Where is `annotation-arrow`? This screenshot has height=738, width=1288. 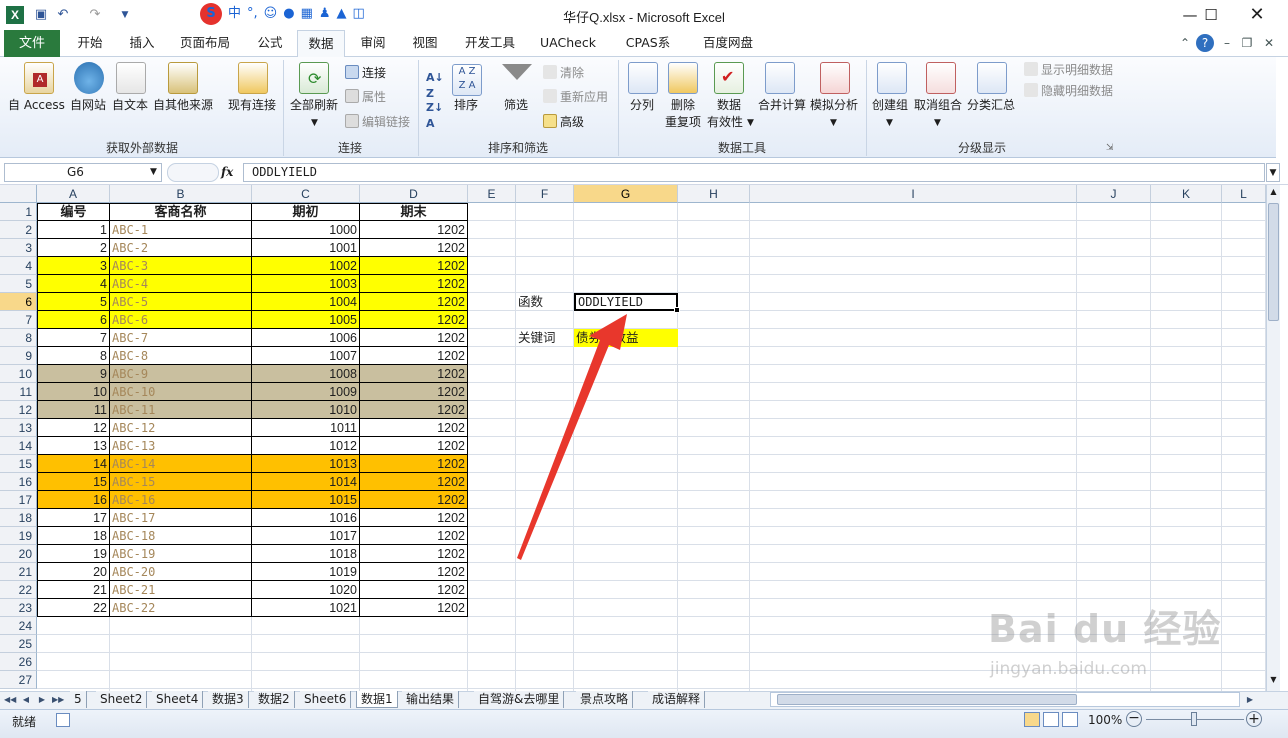 annotation-arrow is located at coordinates (572, 437).